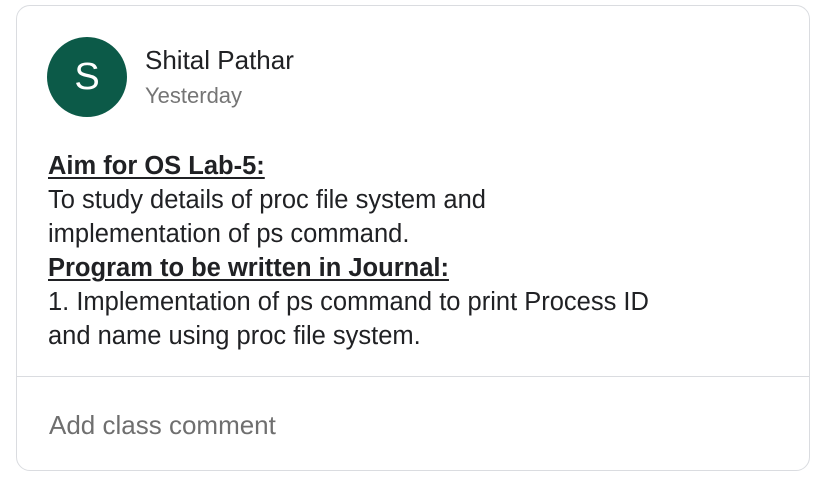  I want to click on add-class-comment-button: Add class comment, so click(162, 425).